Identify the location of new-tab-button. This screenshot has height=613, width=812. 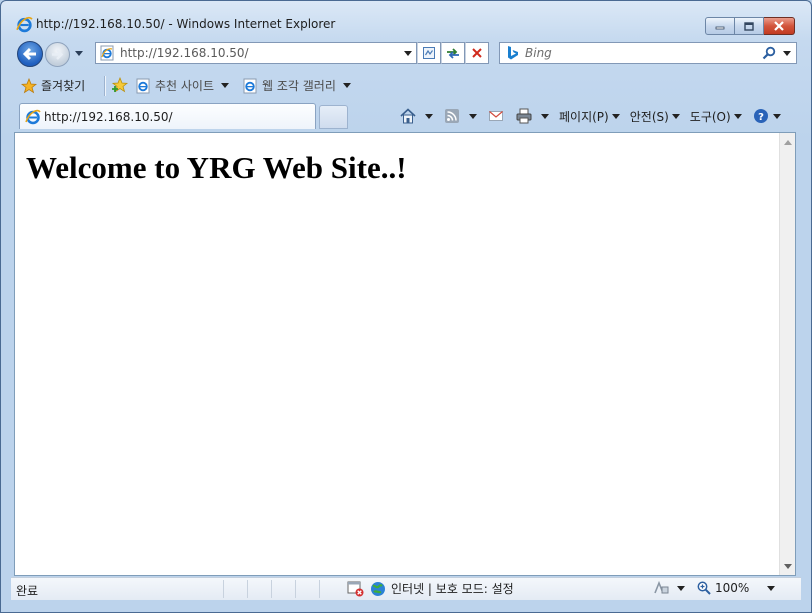
(333, 117).